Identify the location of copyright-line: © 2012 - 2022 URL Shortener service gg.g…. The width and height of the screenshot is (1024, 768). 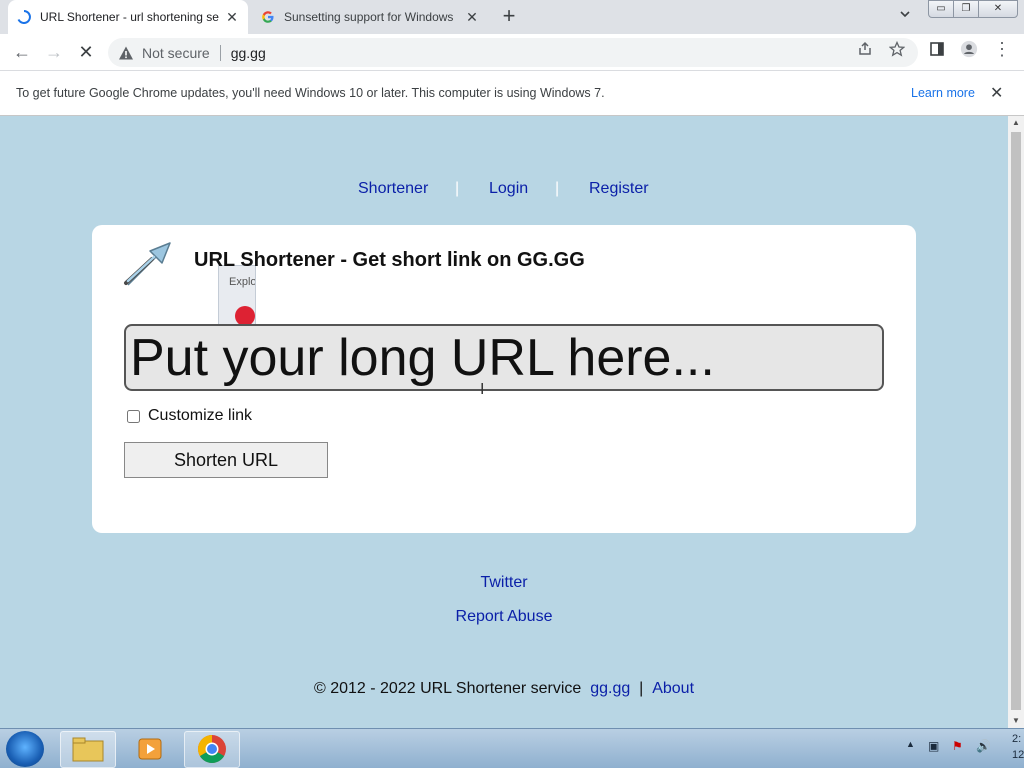
(504, 689).